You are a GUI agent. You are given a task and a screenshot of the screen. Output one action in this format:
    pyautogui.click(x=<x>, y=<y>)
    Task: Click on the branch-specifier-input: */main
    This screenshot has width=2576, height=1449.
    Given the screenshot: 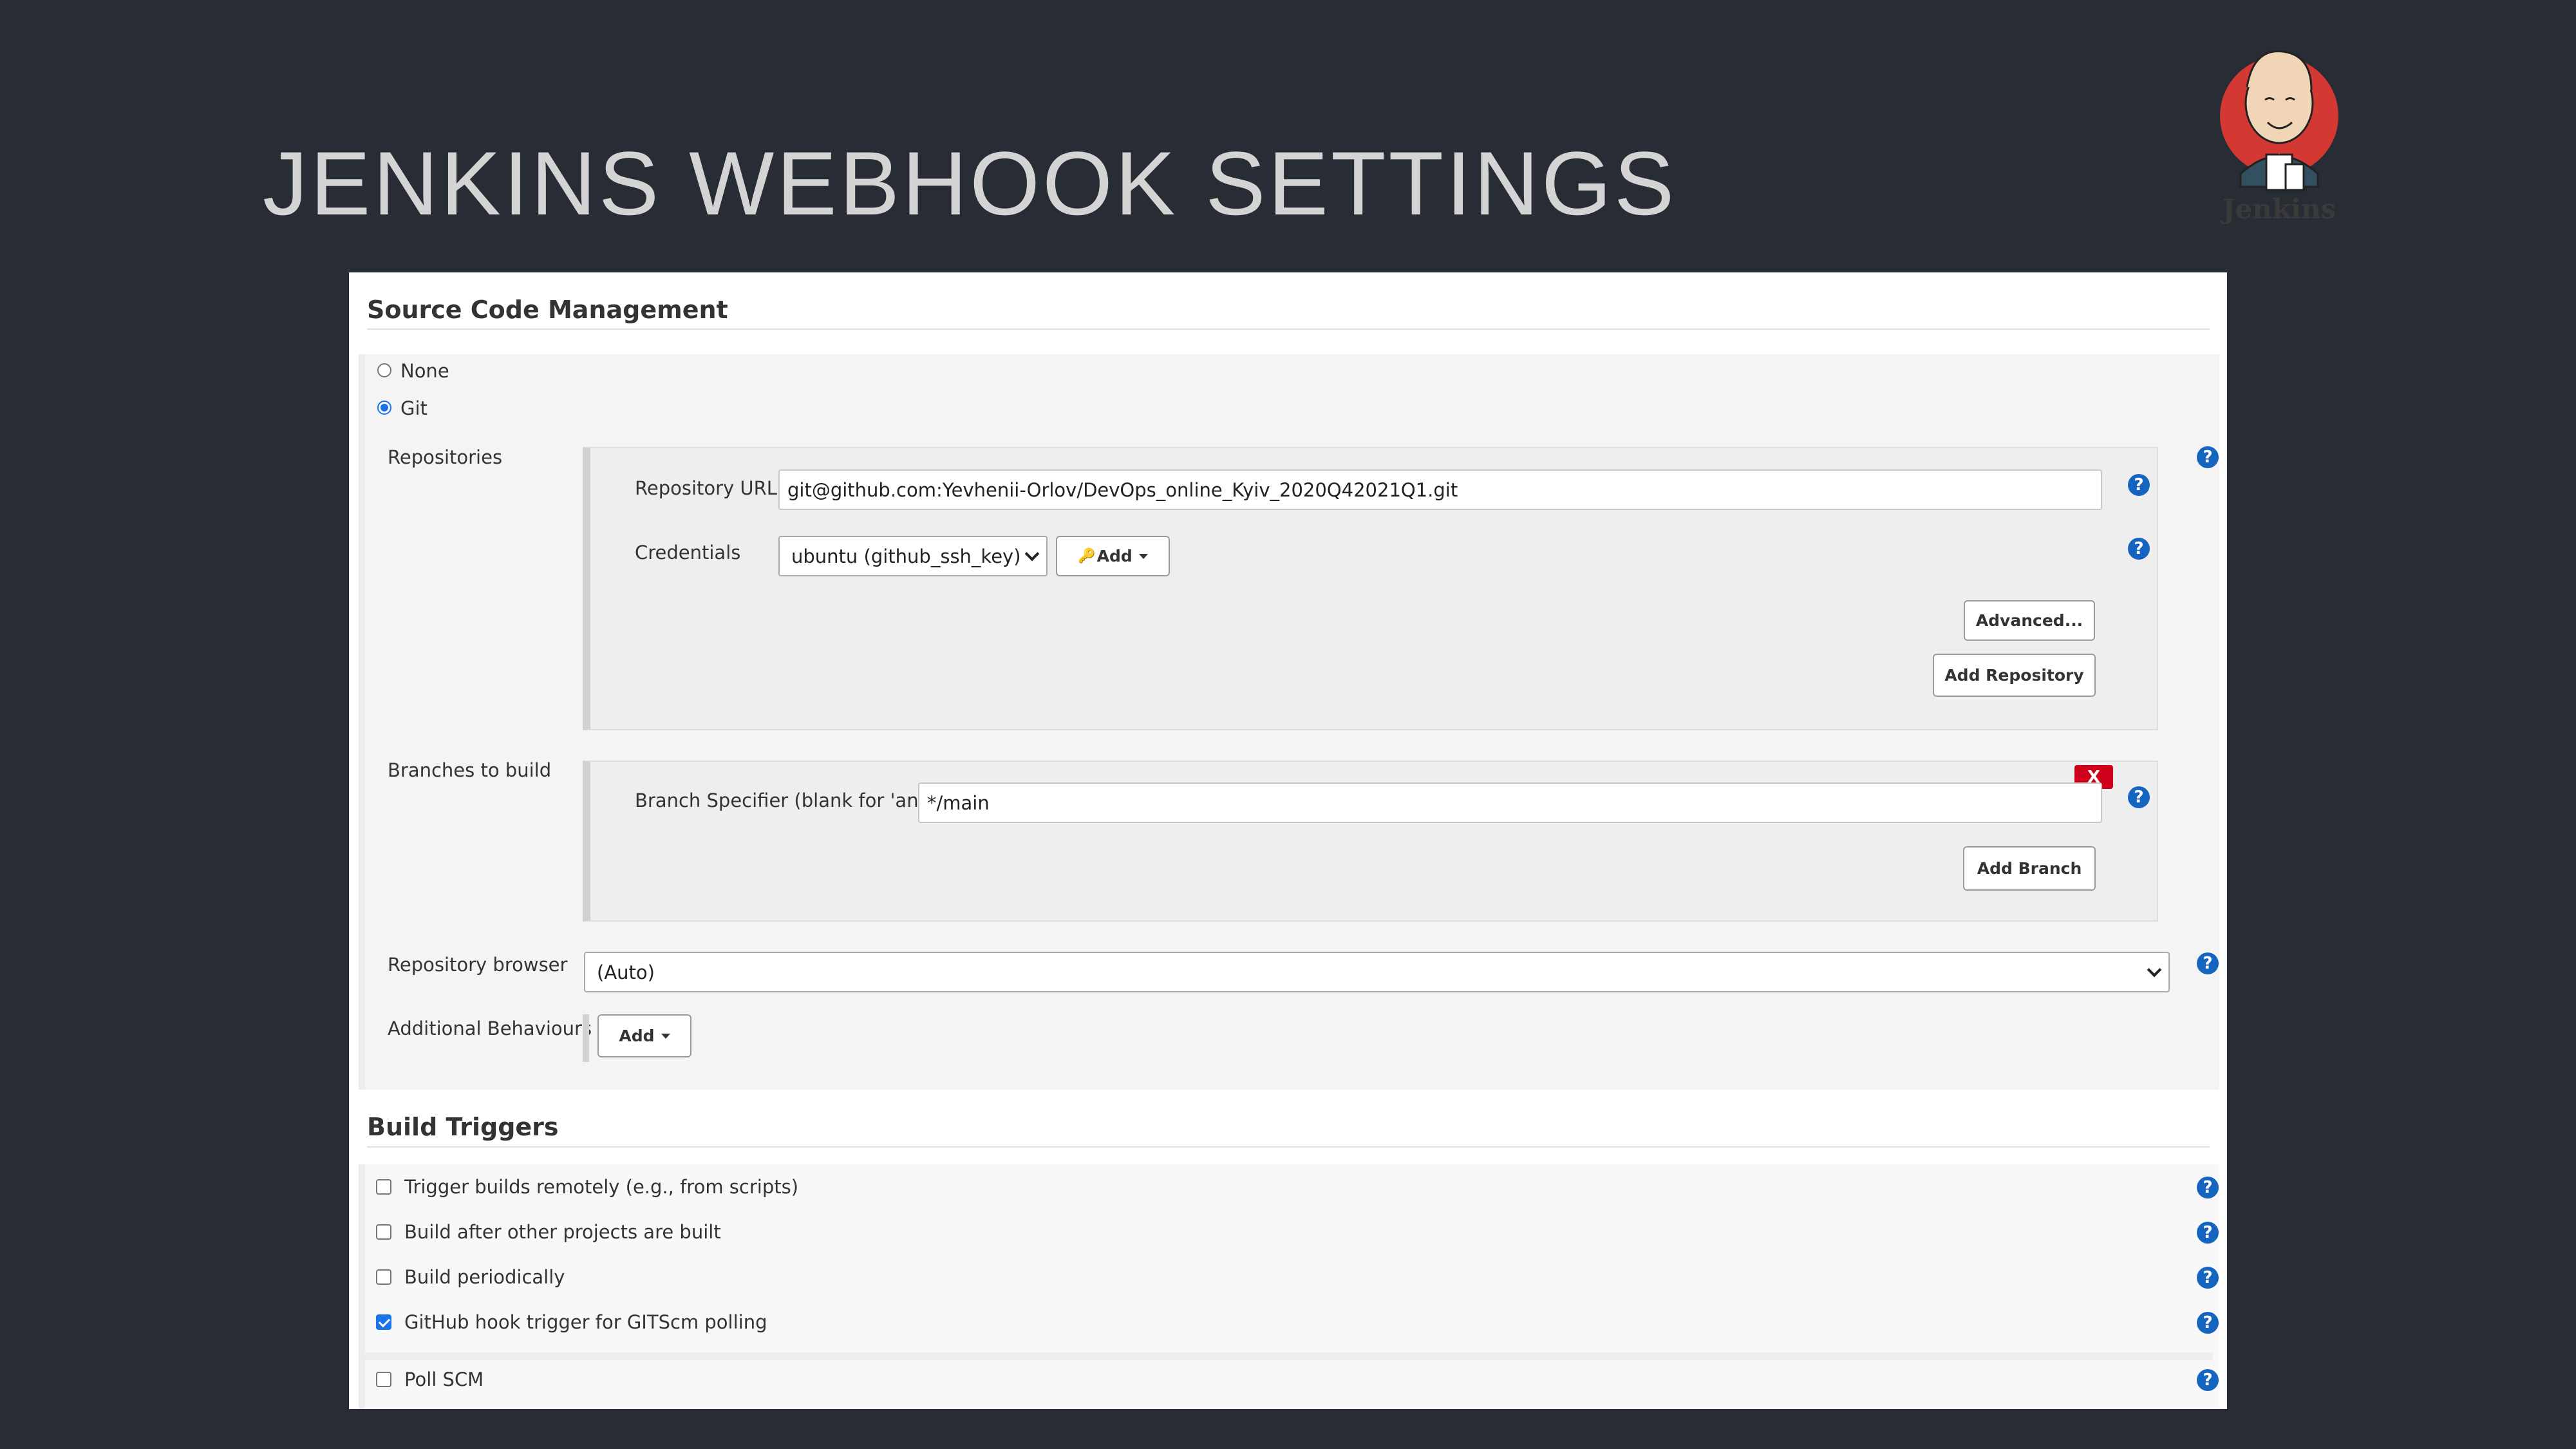 What is the action you would take?
    pyautogui.click(x=1510, y=803)
    